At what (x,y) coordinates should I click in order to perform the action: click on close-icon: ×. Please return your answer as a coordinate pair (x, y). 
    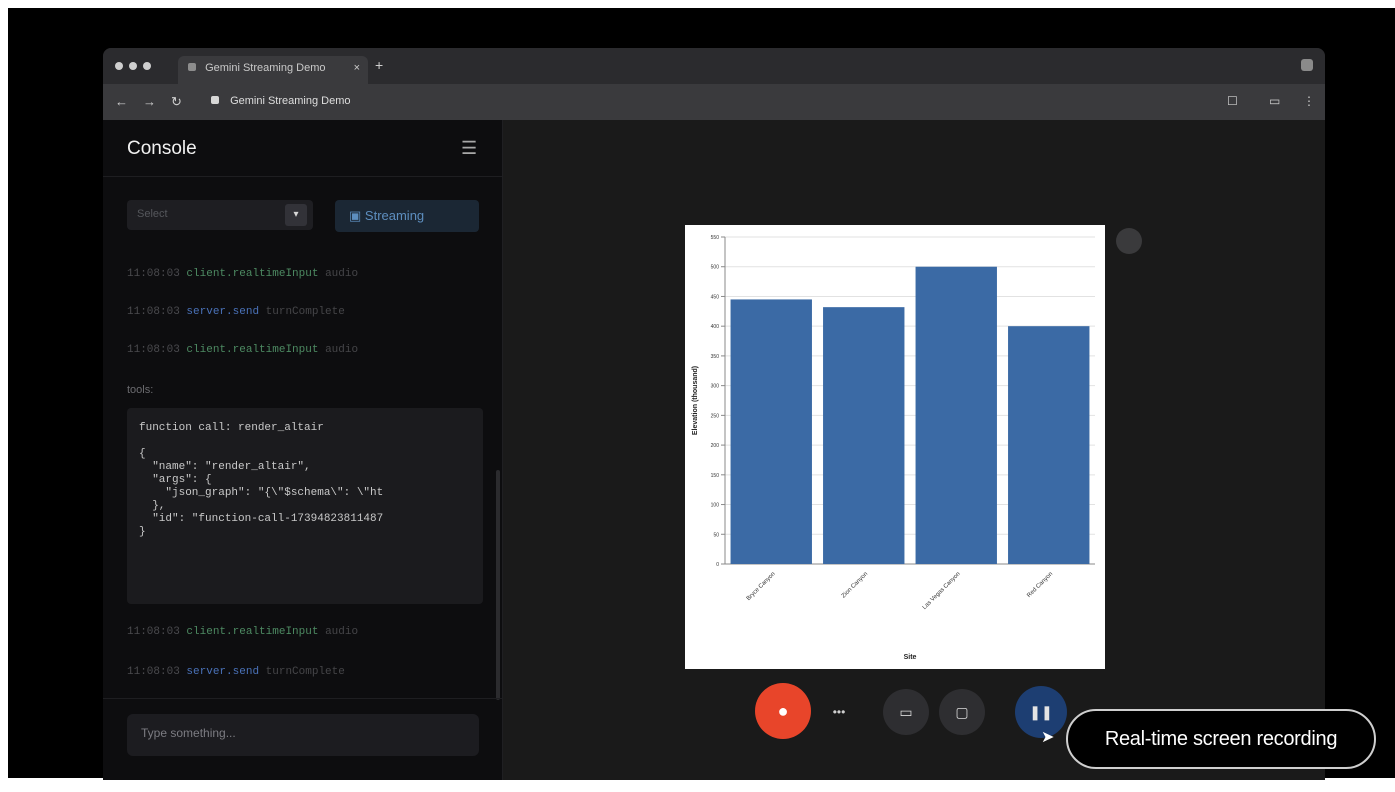
    Looking at the image, I should click on (357, 68).